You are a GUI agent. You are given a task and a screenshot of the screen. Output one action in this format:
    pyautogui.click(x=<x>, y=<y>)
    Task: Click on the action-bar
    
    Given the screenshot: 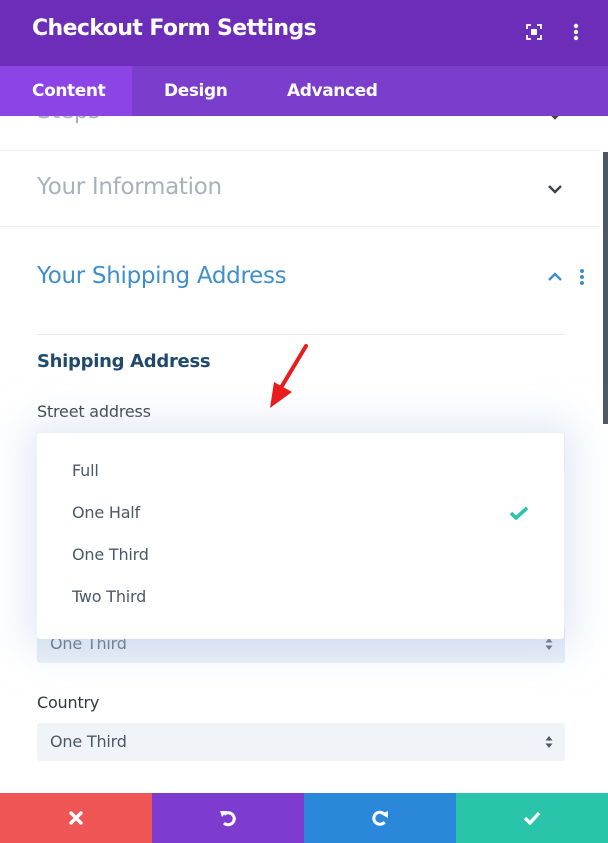 What is the action you would take?
    pyautogui.click(x=304, y=818)
    